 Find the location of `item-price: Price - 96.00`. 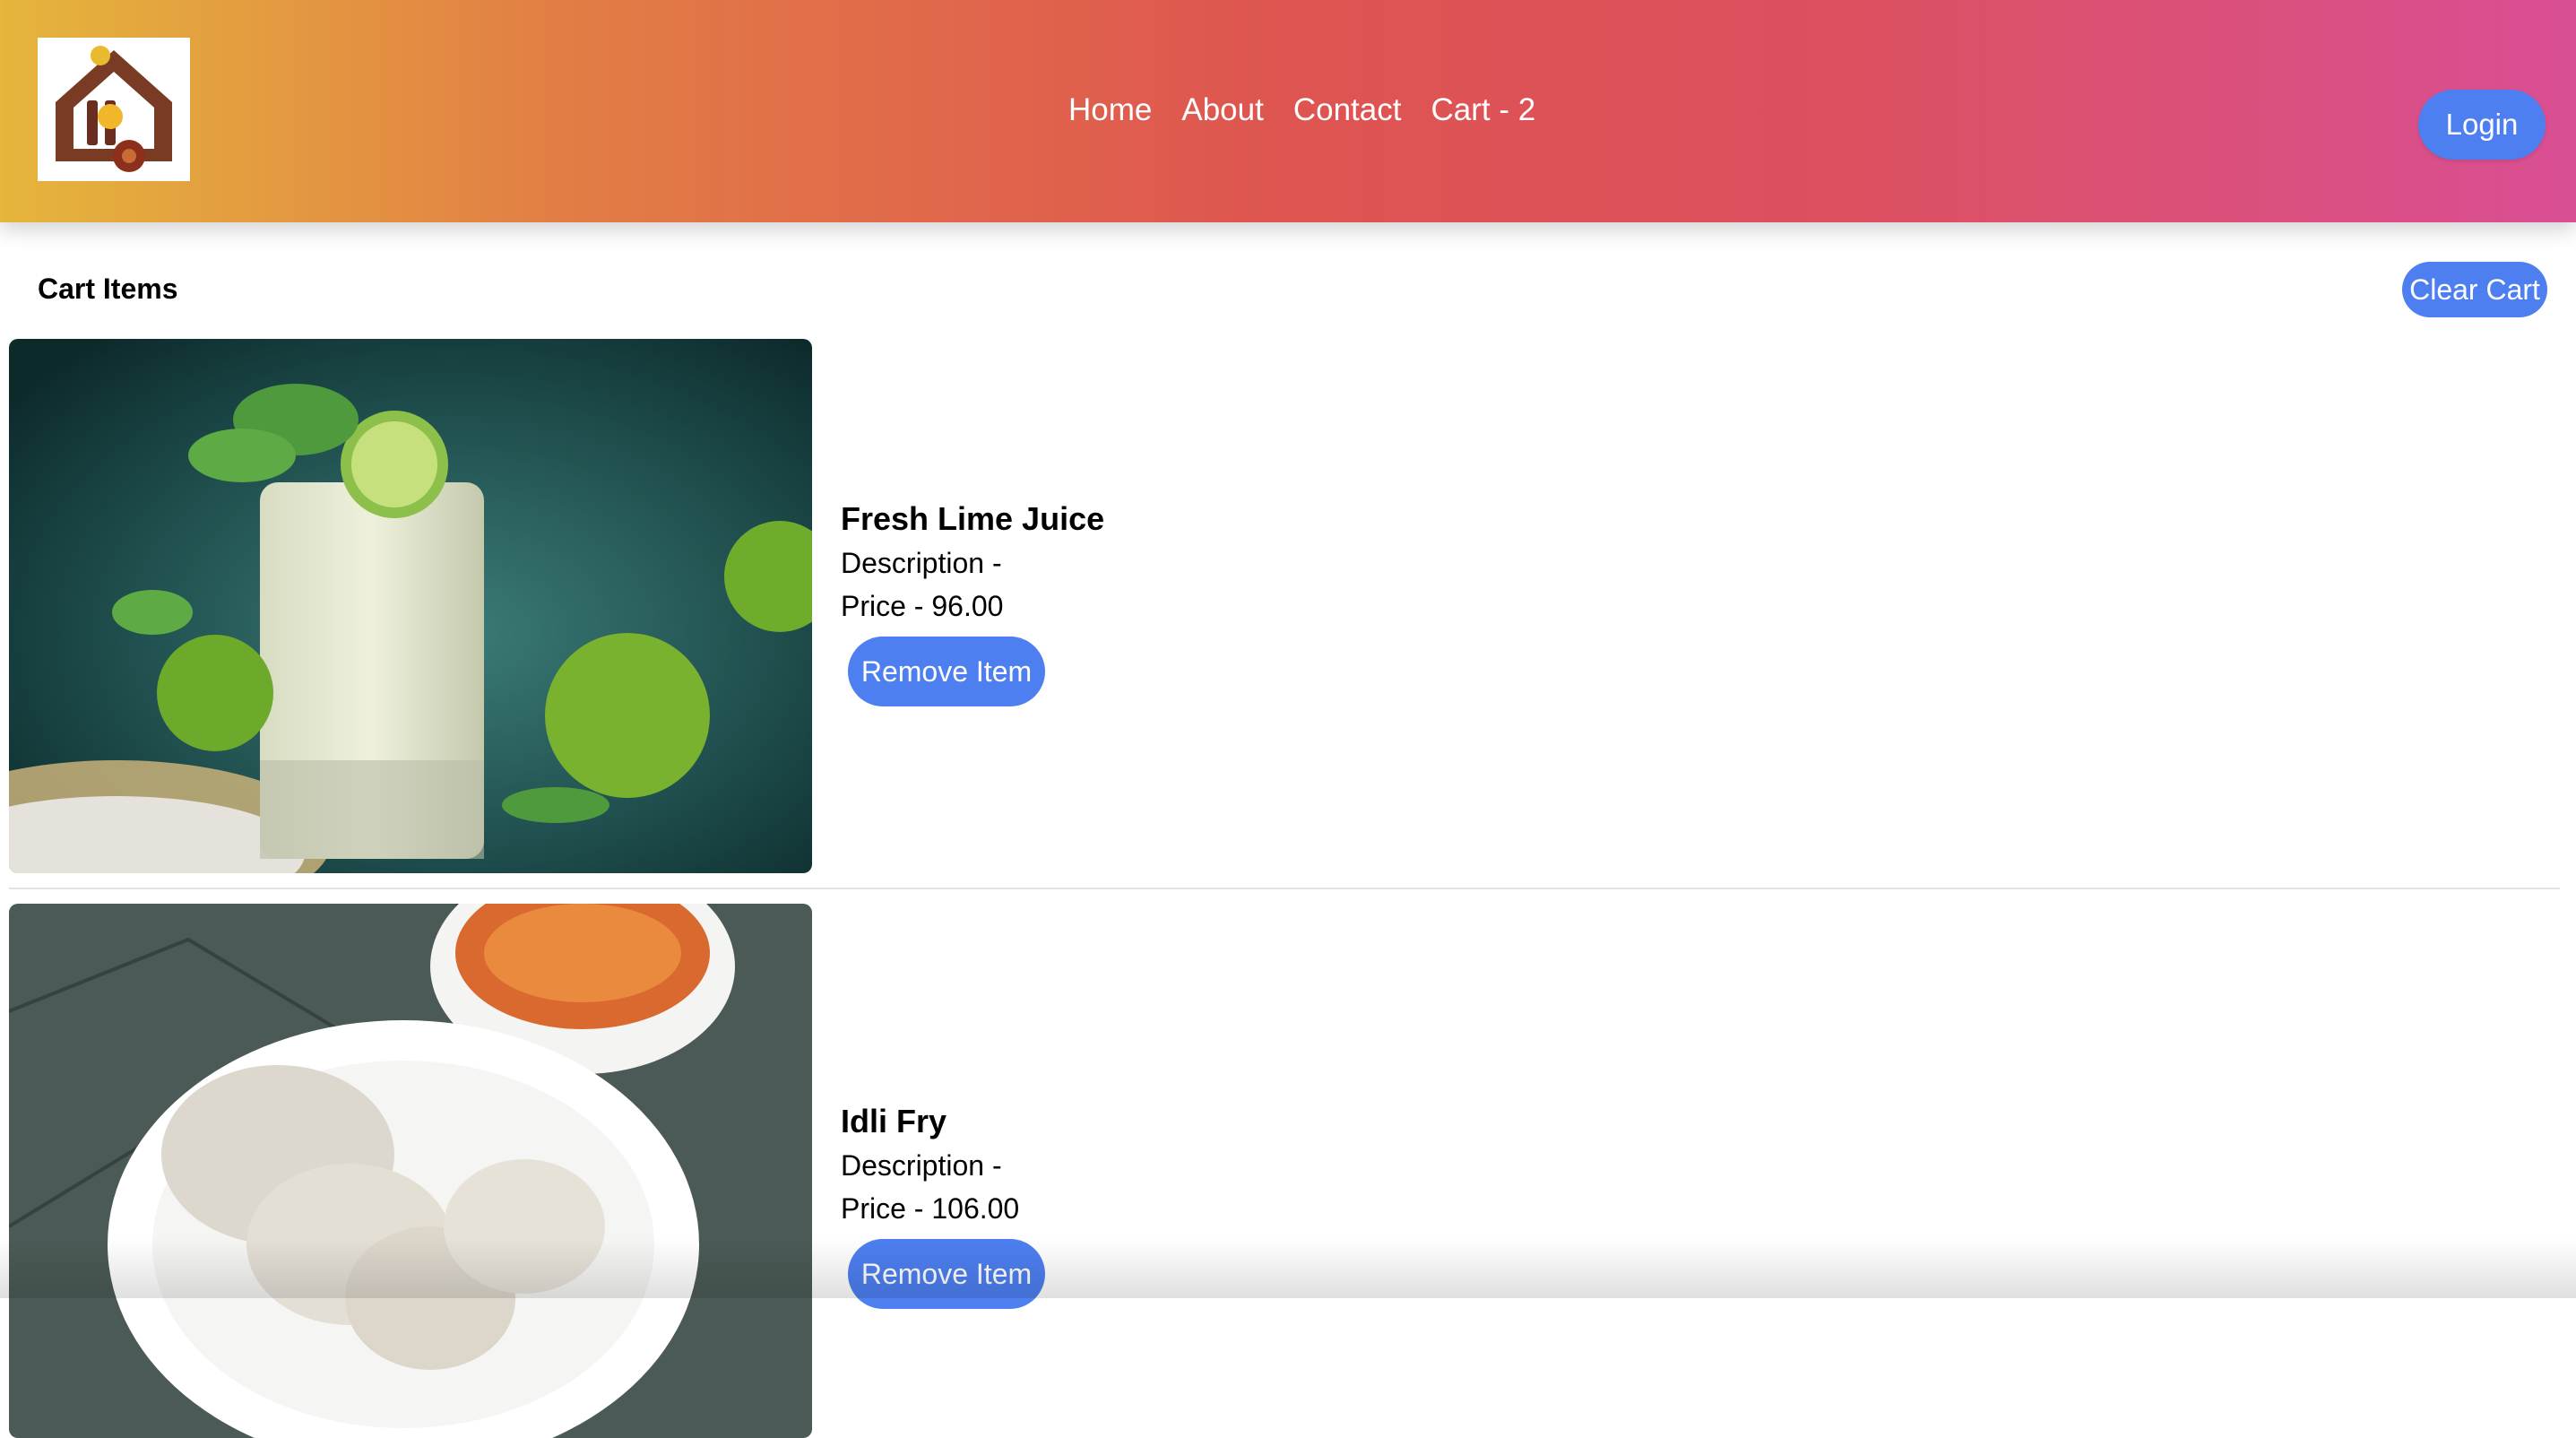

item-price: Price - 96.00 is located at coordinates (922, 606).